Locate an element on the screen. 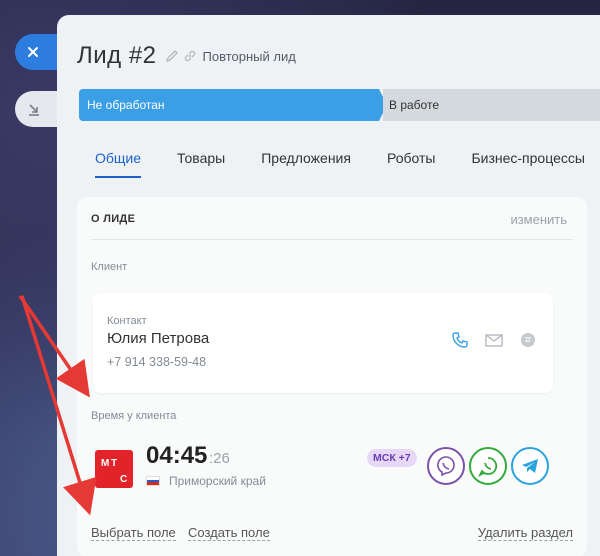 The image size is (600, 556). tab-business-processes: Бизнес-процессы is located at coordinates (527, 164).